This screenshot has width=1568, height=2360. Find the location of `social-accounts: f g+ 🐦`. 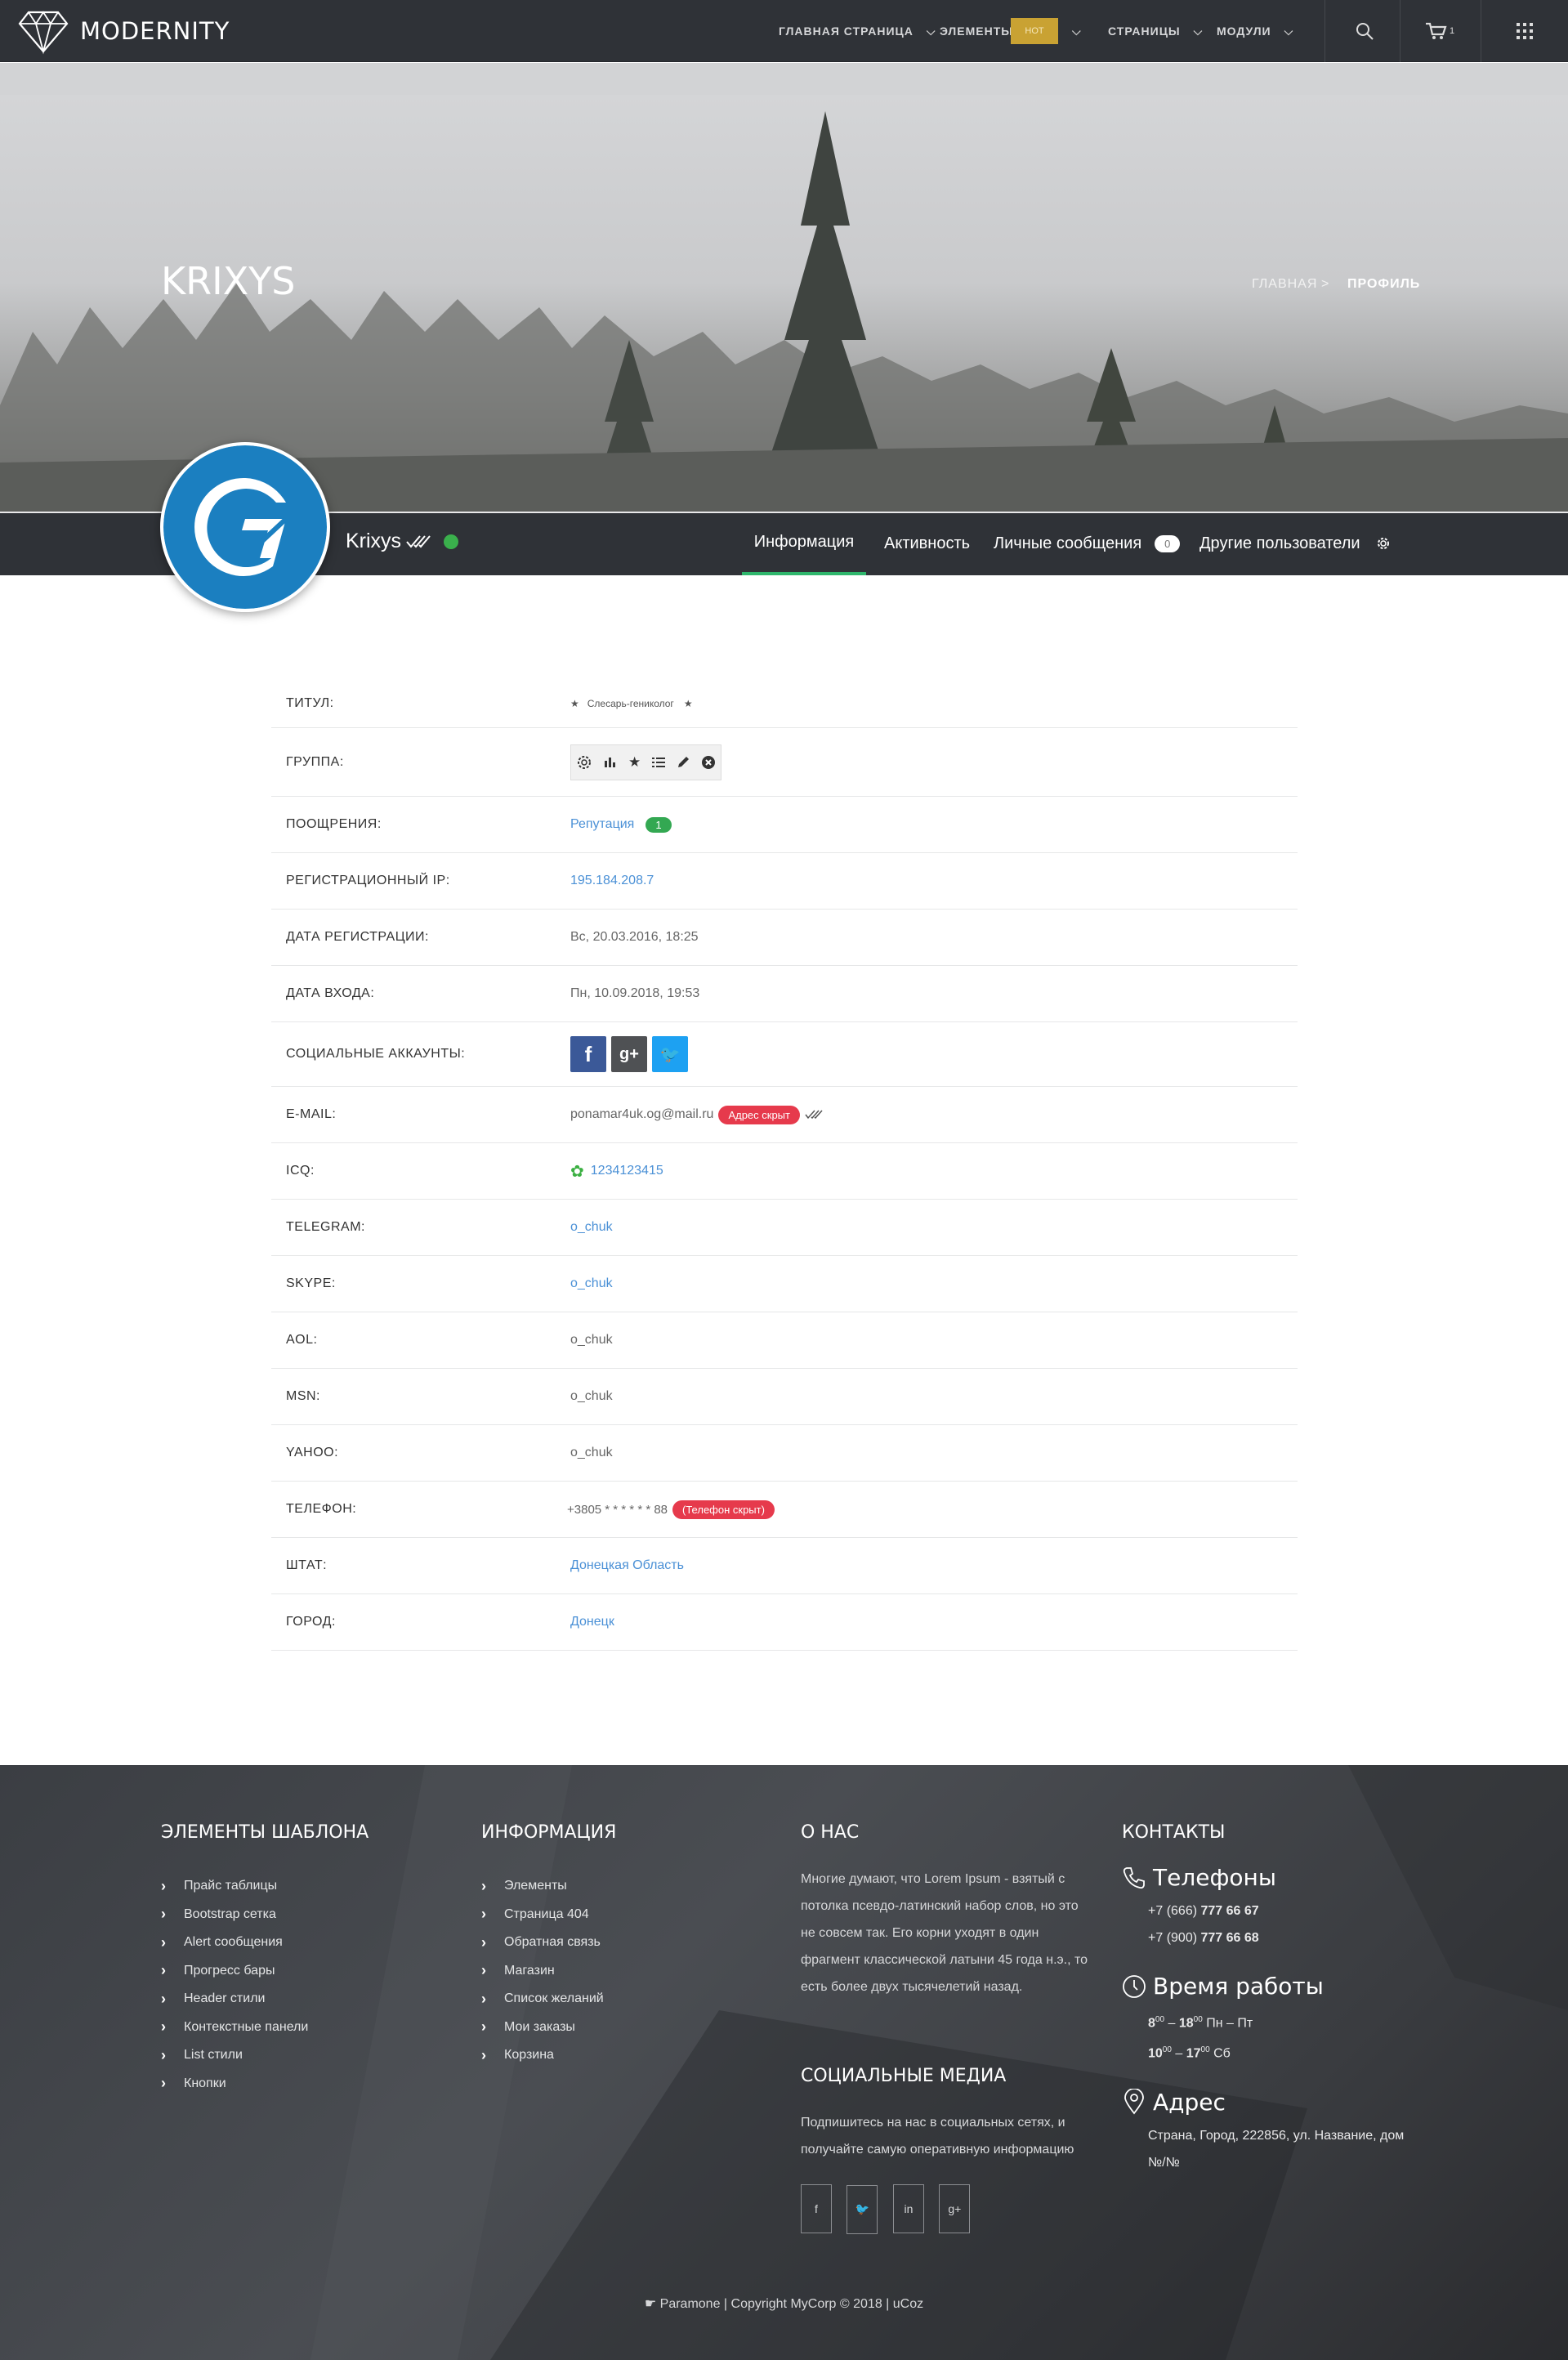

social-accounts: f g+ 🐦 is located at coordinates (631, 1054).